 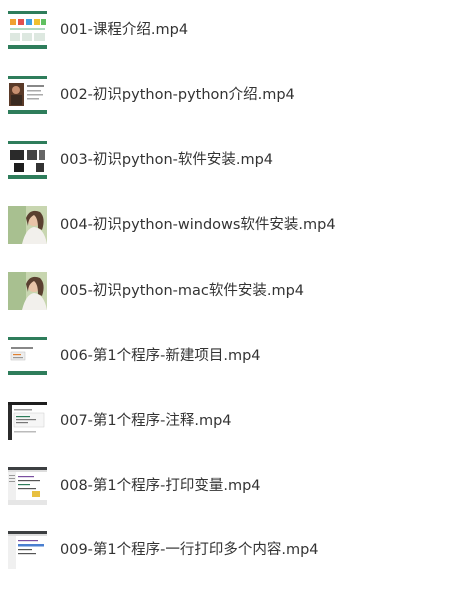 What do you see at coordinates (27, 95) in the screenshot?
I see `video-thumbnail-slide-with-photo` at bounding box center [27, 95].